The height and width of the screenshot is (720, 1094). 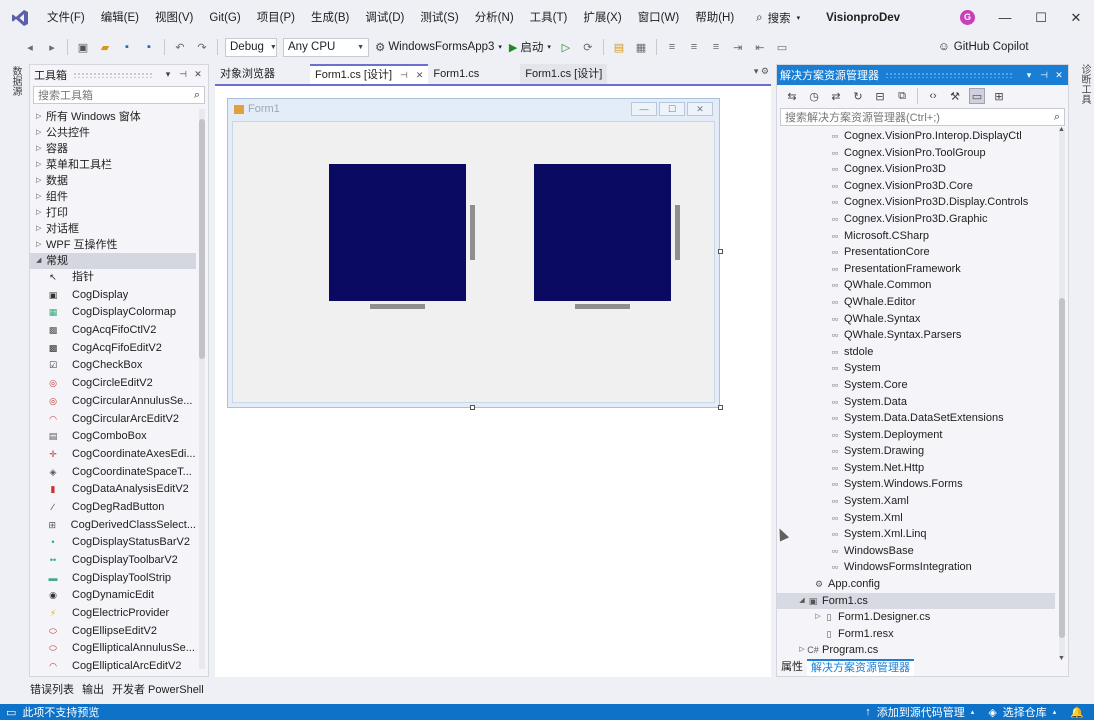 I want to click on program-item: ▷ C# Program.cs, so click(x=916, y=650).